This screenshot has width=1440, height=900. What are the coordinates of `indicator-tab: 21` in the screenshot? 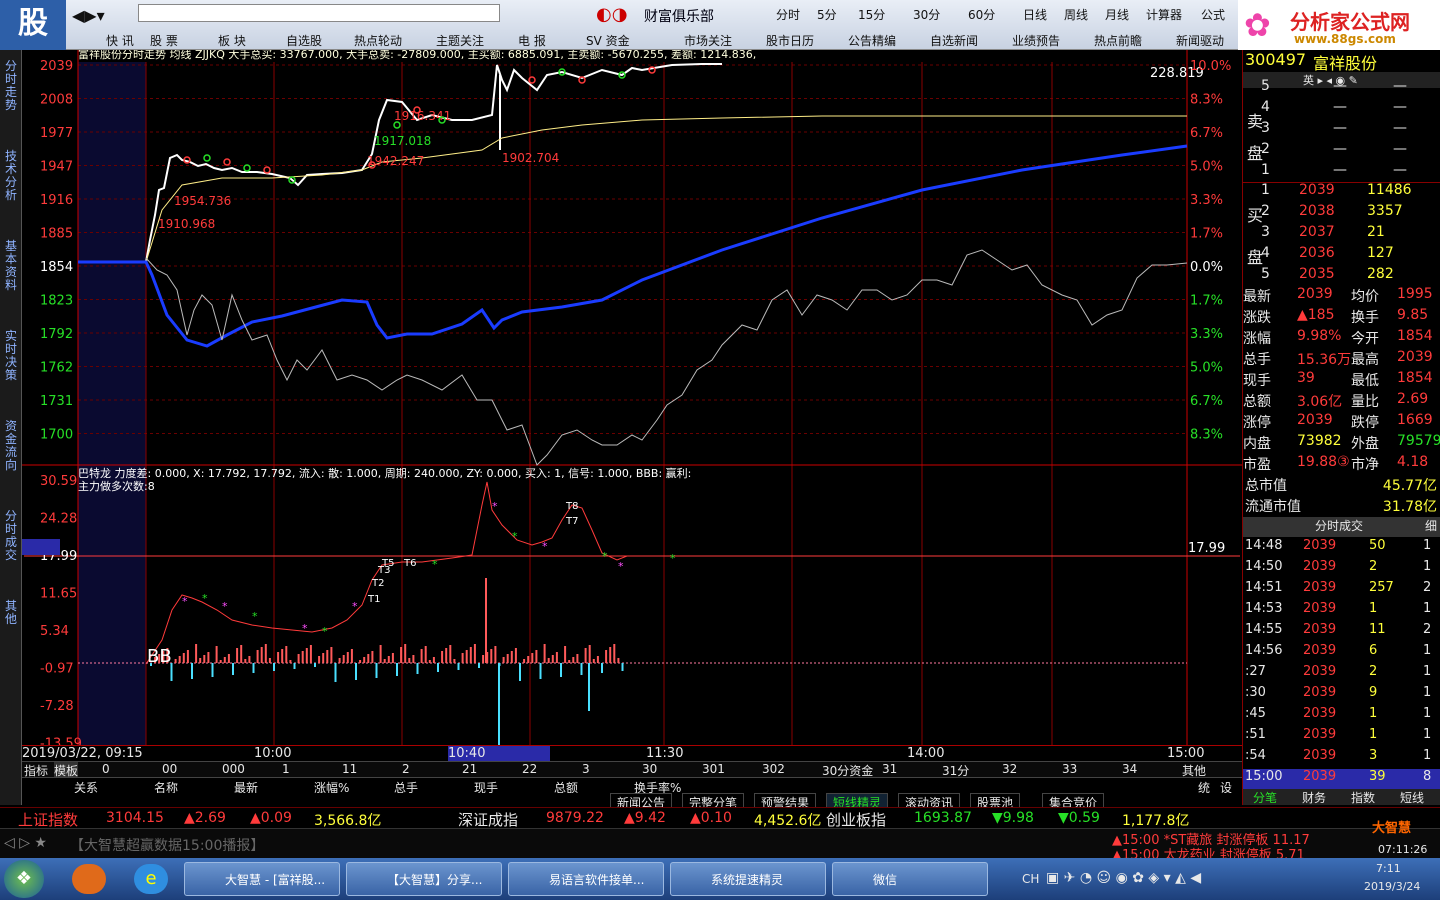 It's located at (469, 769).